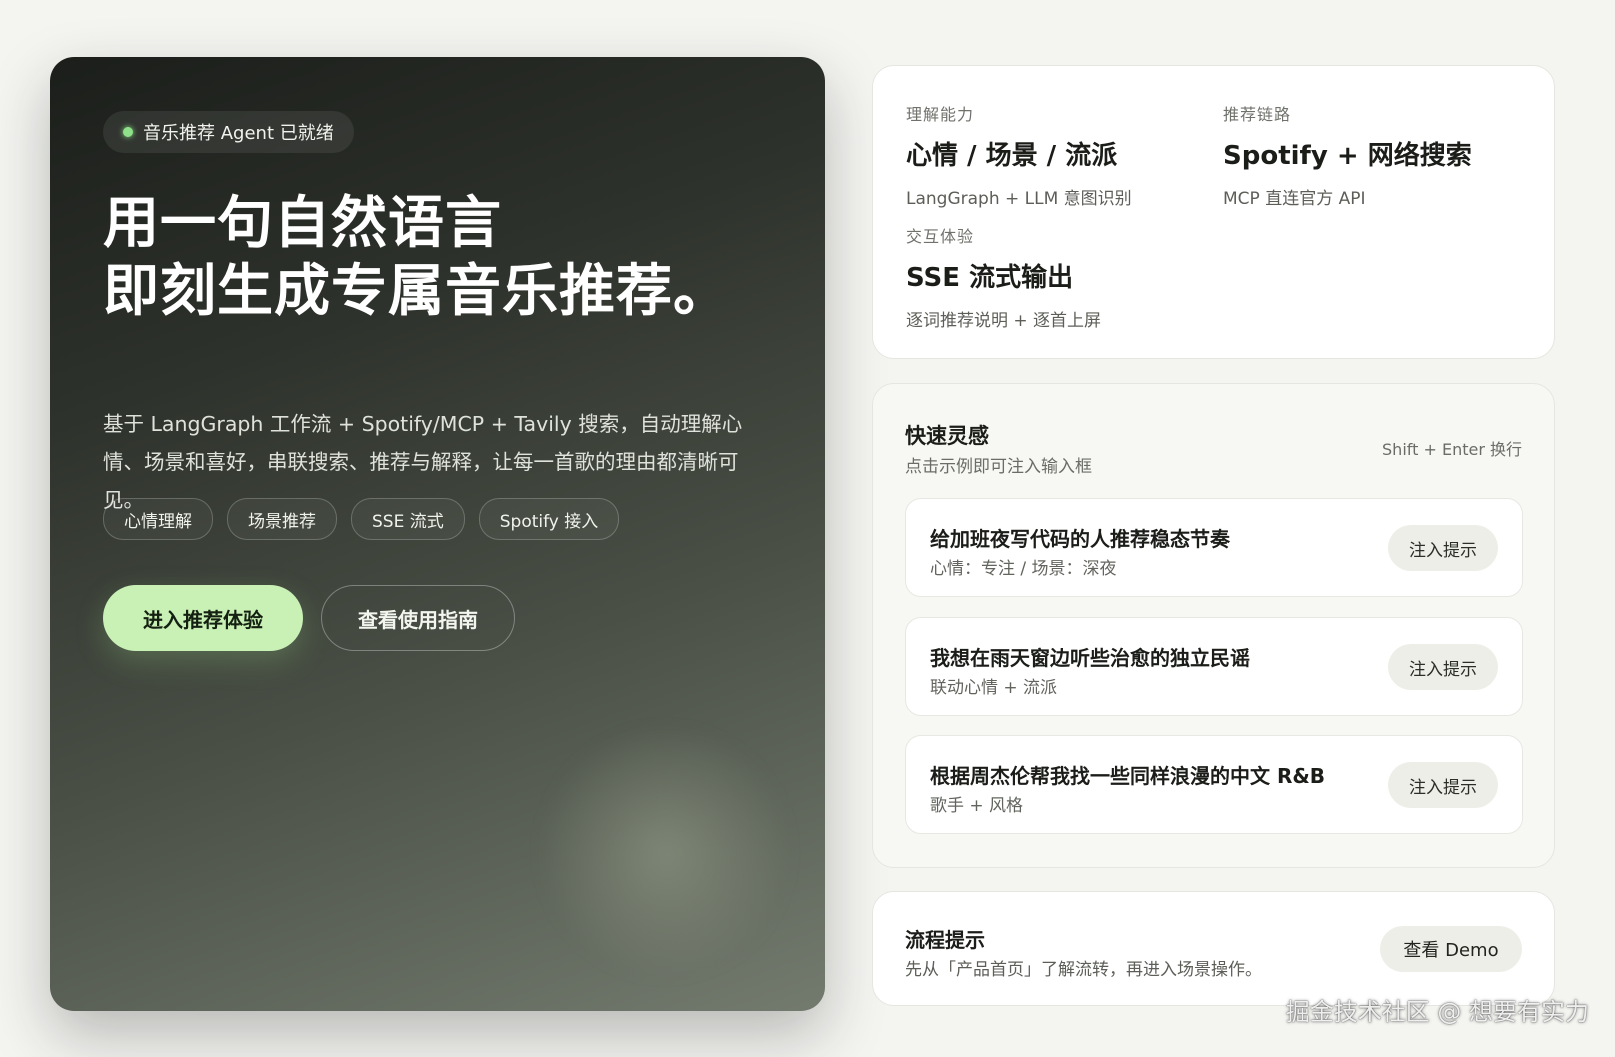 The width and height of the screenshot is (1615, 1057). Describe the element at coordinates (128, 132) in the screenshot. I see `status-dot-icon` at that location.